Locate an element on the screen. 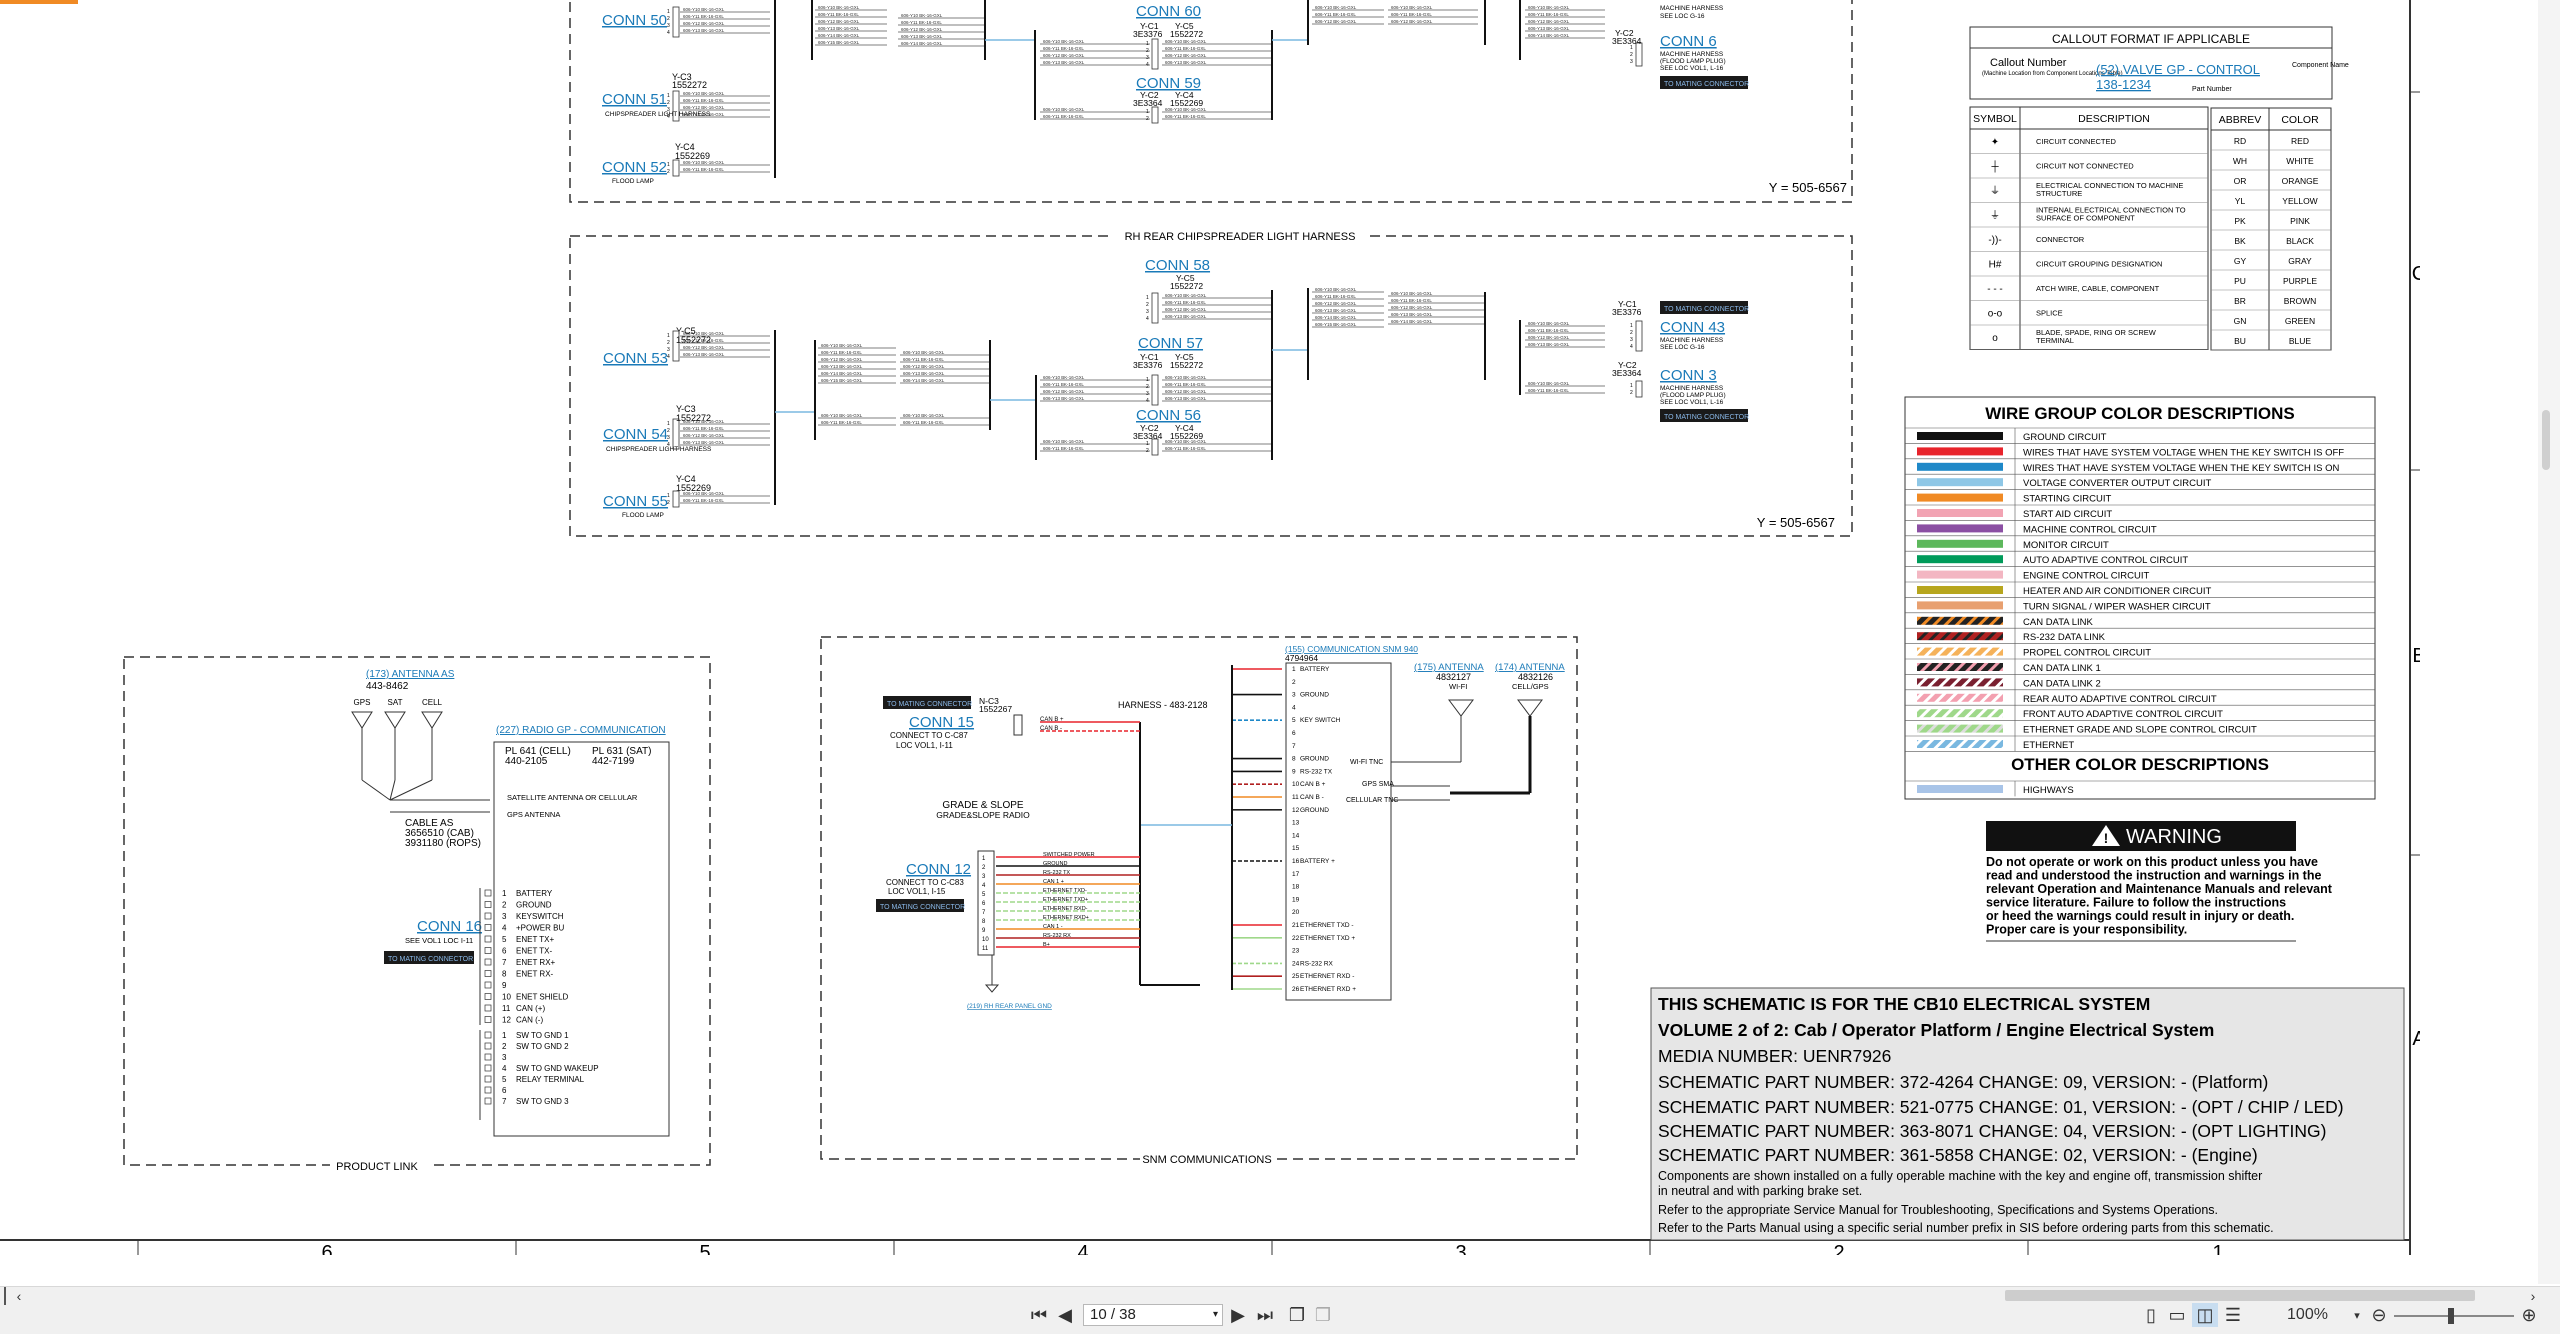 The height and width of the screenshot is (1334, 2560). snm-pin-label: CAN B + is located at coordinates (1313, 784).